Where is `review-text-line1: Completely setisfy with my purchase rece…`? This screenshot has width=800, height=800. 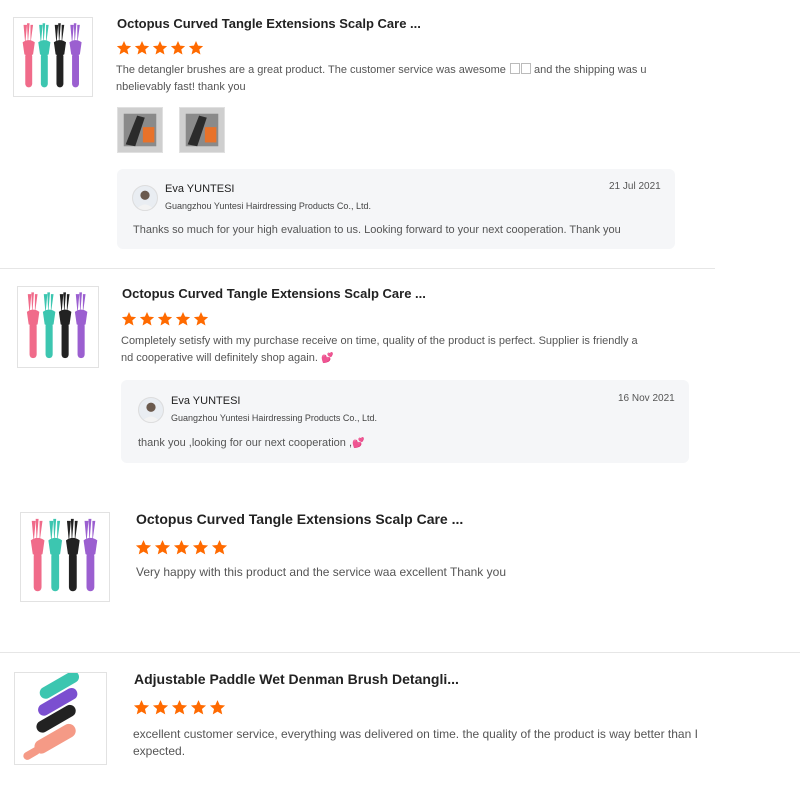 review-text-line1: Completely setisfy with my purchase rece… is located at coordinates (379, 341).